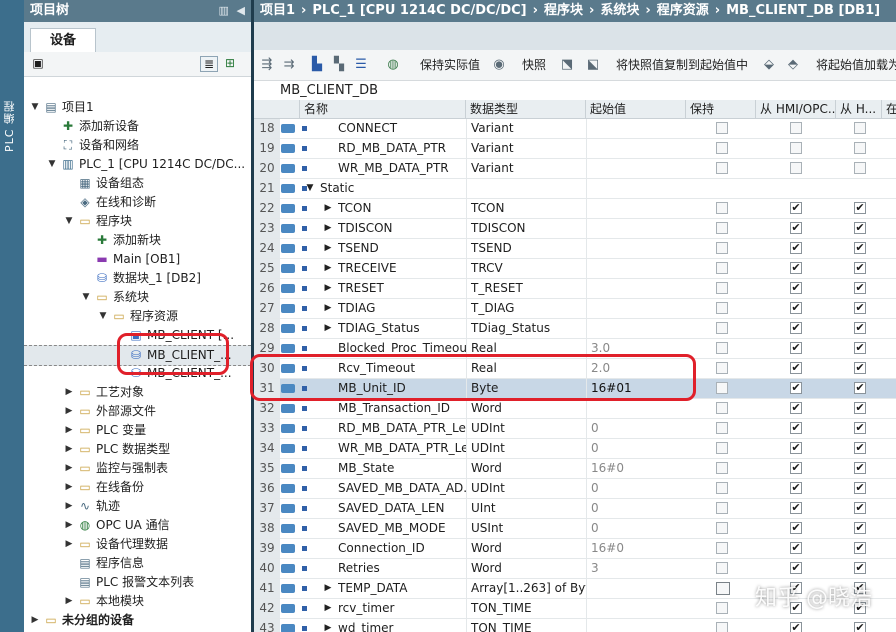  What do you see at coordinates (137, 202) in the screenshot?
I see `tree-item: ◈ 在线和诊断` at bounding box center [137, 202].